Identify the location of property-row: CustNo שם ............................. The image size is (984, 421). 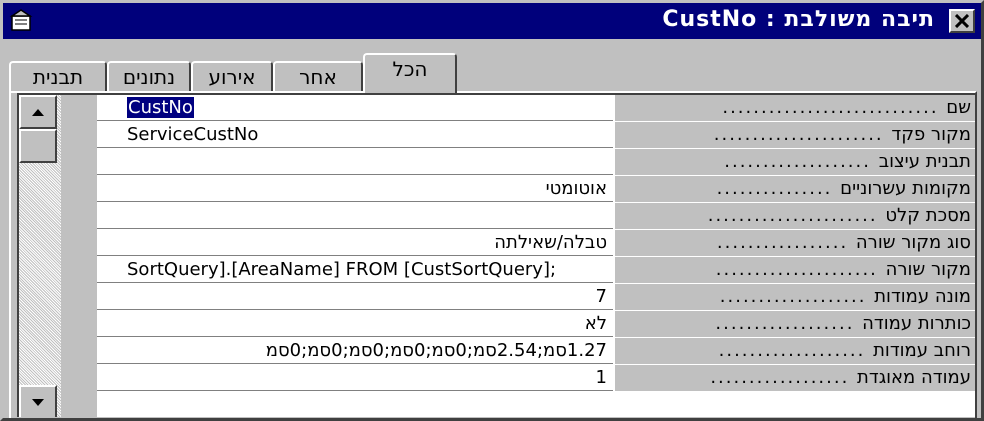
(536, 108).